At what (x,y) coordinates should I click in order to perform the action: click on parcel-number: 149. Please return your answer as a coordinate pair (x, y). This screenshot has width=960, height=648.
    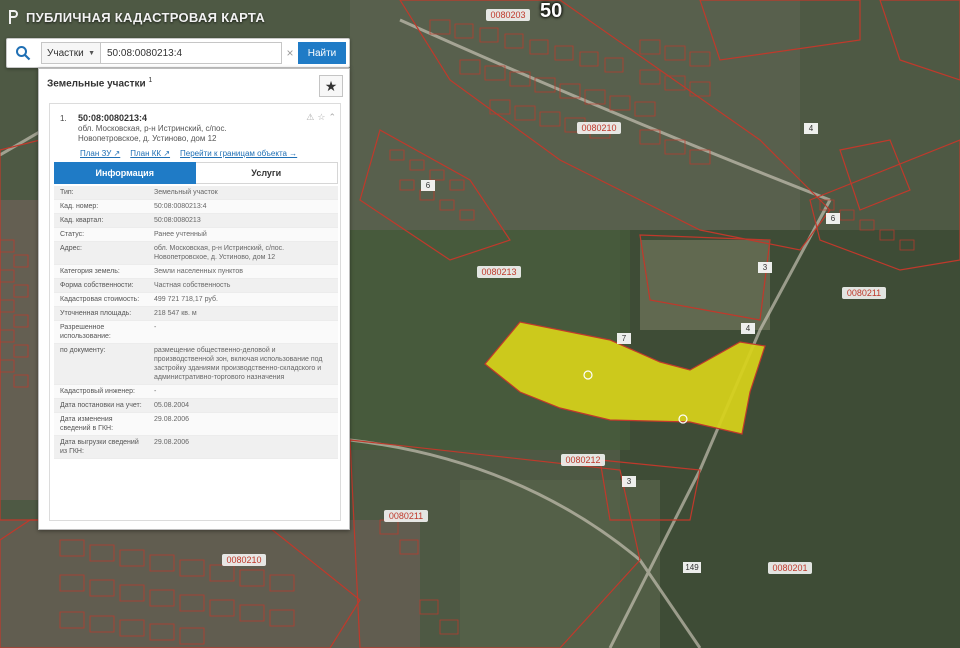
    Looking at the image, I should click on (692, 567).